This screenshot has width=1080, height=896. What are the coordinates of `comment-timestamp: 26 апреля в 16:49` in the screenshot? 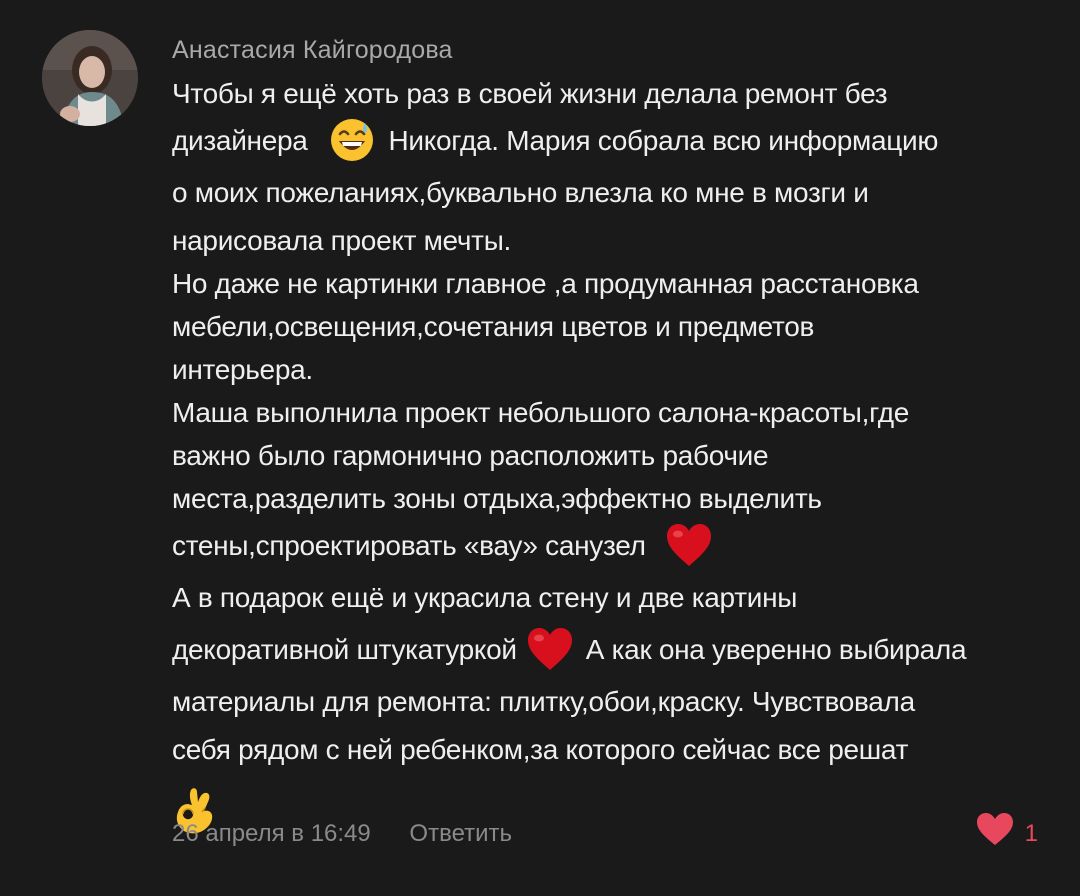 It's located at (271, 834).